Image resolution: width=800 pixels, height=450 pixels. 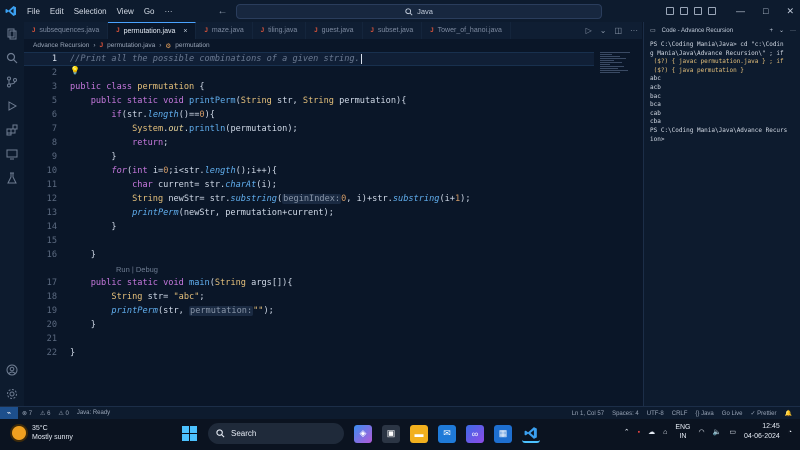 I want to click on extensions-icon, so click(x=12, y=130).